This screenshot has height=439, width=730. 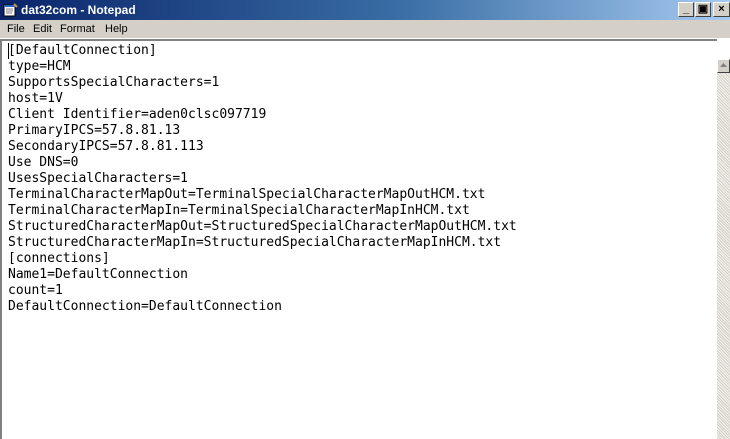 I want to click on text-line: PrimaryIPCS=57.8.81.13, so click(x=94, y=131).